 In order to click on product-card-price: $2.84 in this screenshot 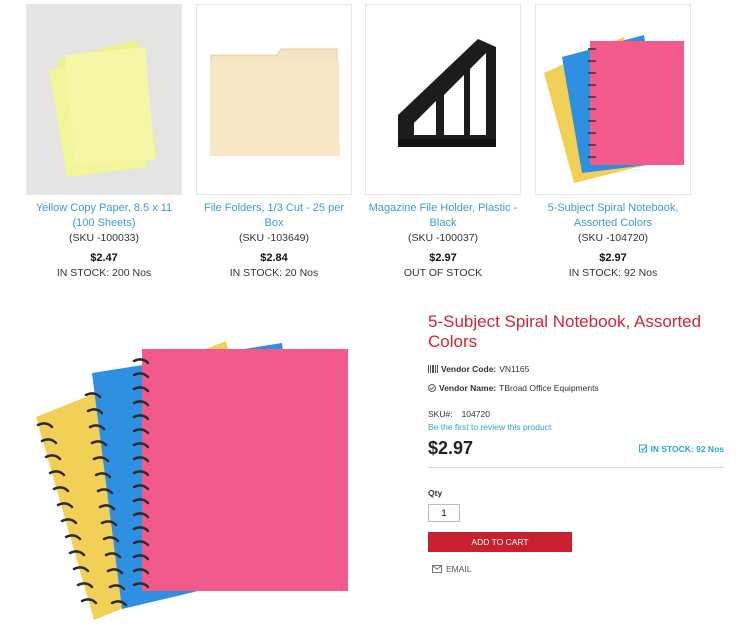, I will do `click(274, 258)`.